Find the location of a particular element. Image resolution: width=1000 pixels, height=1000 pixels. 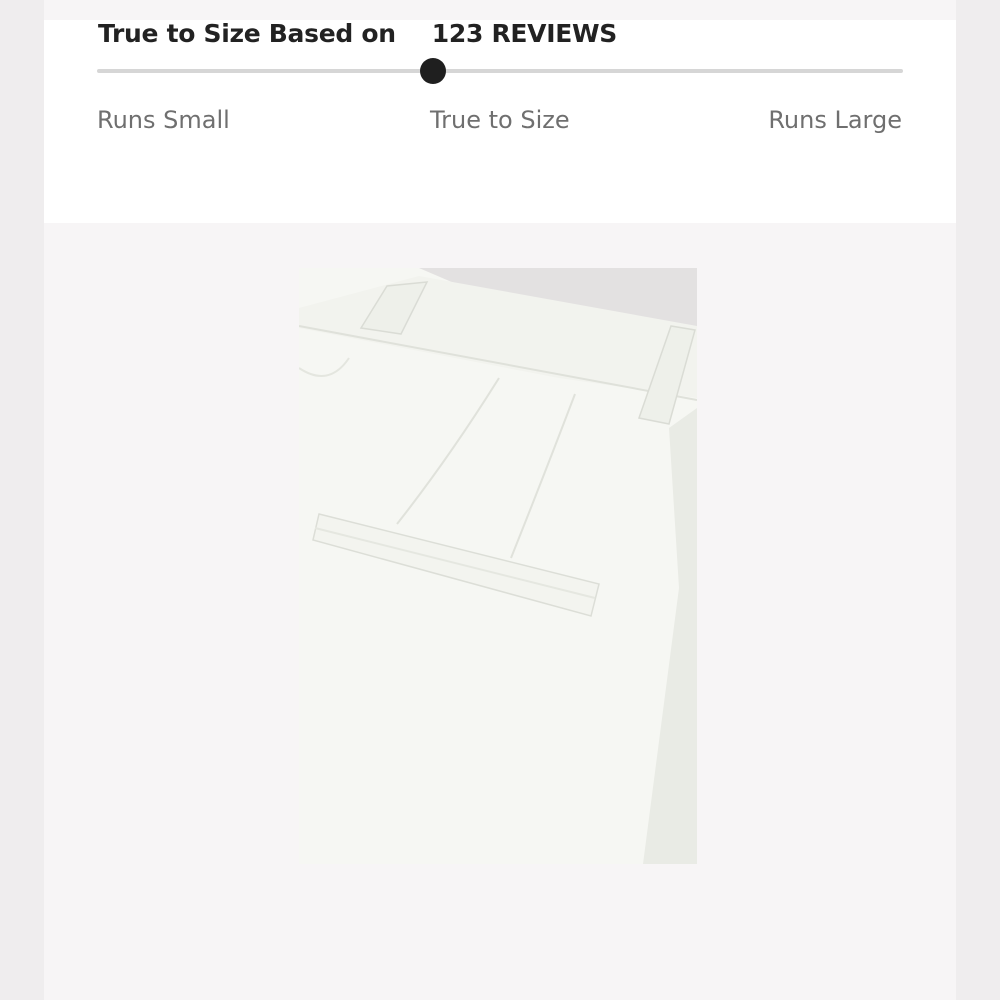

fit-heading: True to Size Based on 123 REVIEWS is located at coordinates (357, 33).